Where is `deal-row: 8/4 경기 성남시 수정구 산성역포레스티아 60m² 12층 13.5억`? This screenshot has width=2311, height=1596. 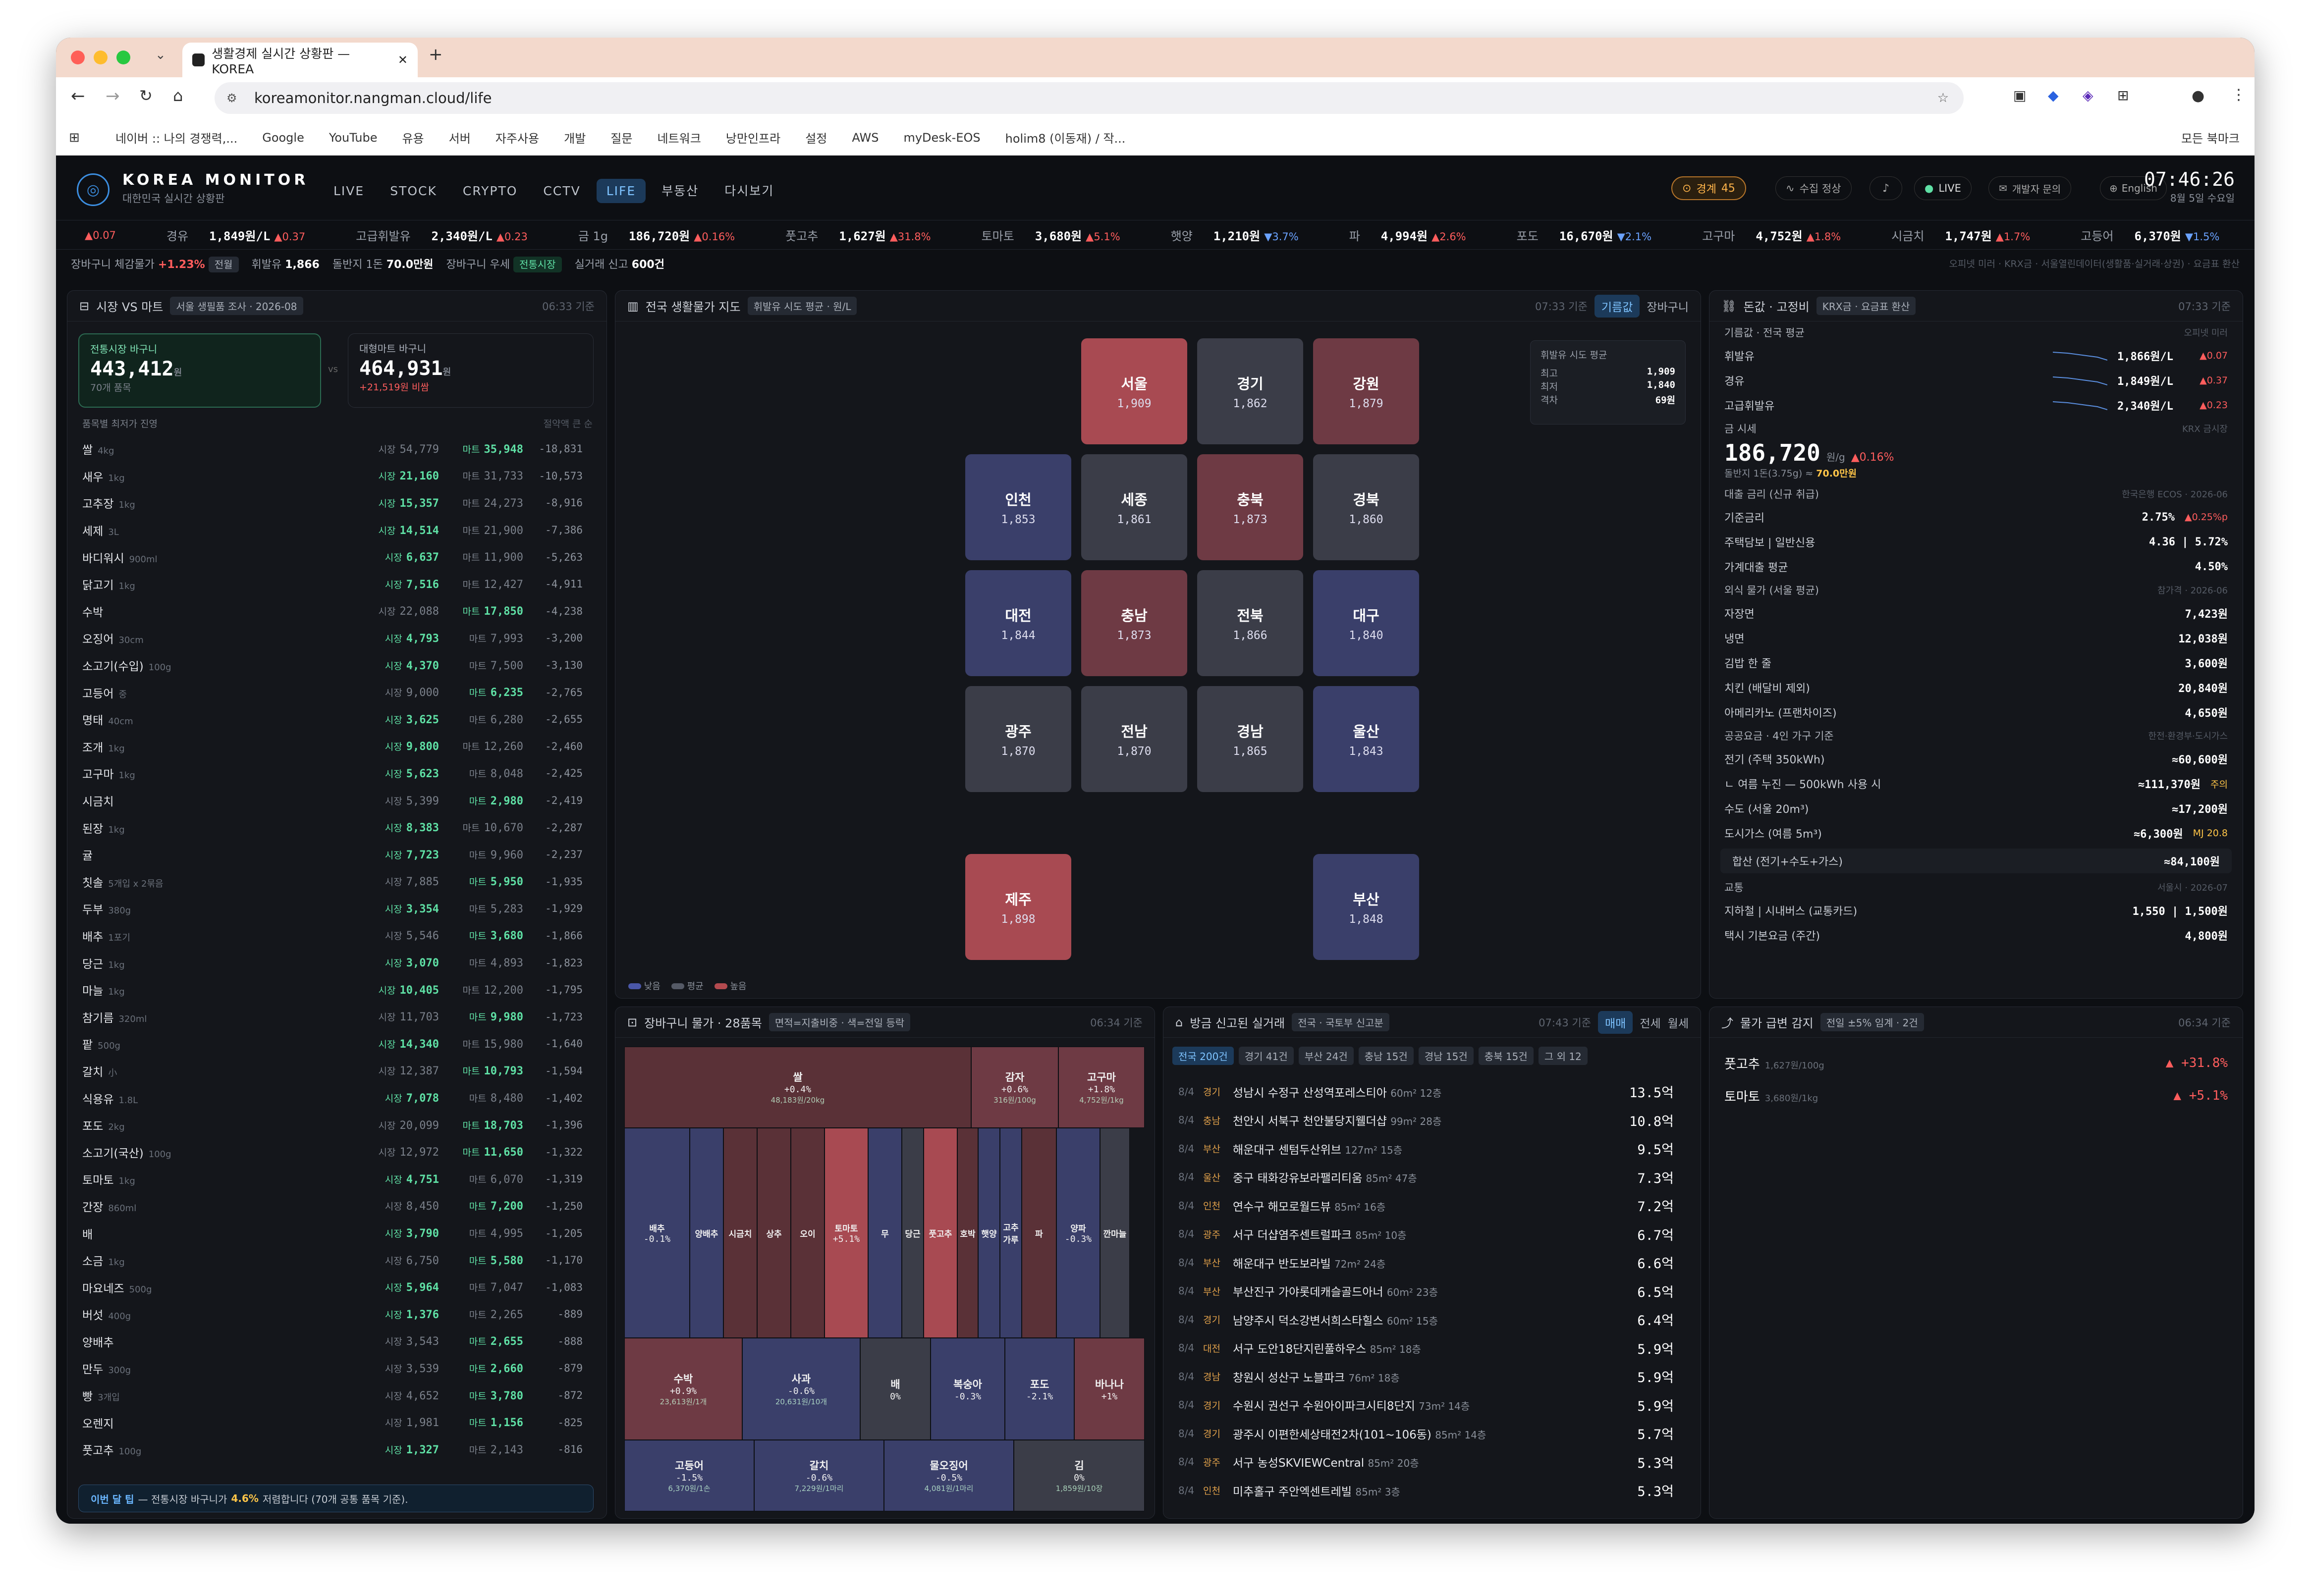 deal-row: 8/4 경기 성남시 수정구 산성역포레스티아 60m² 12층 13.5억 is located at coordinates (1426, 1091).